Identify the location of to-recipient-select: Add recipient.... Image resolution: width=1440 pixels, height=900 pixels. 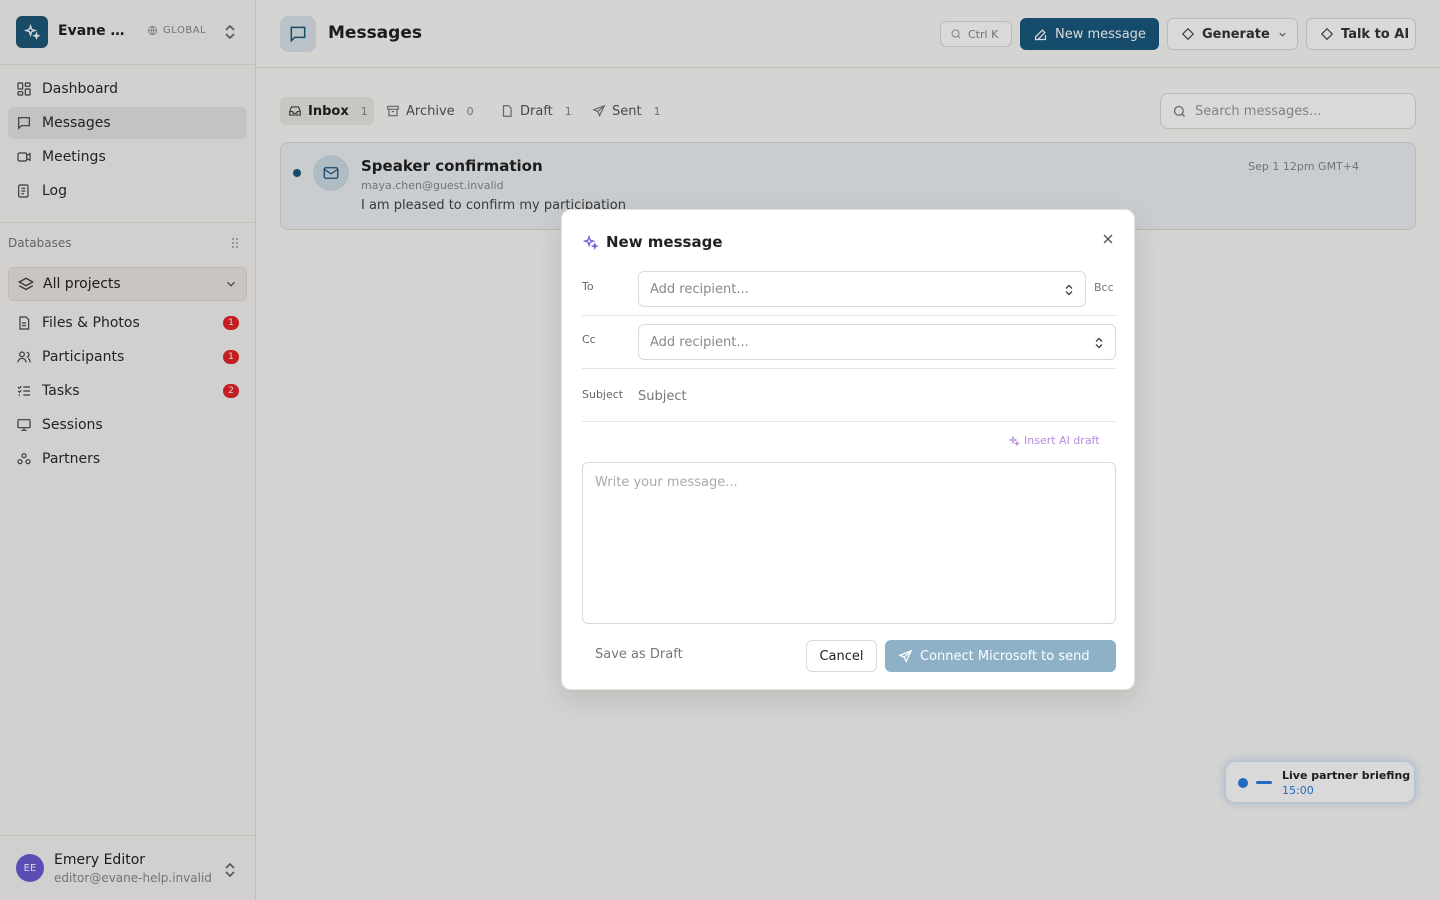
(862, 289).